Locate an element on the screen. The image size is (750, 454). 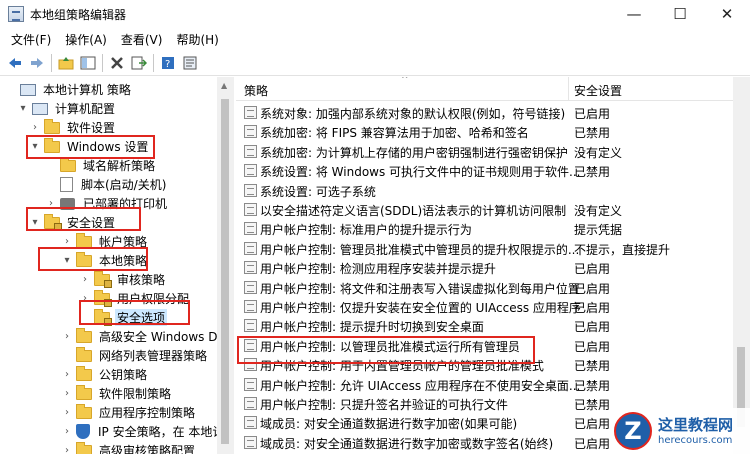
highlight-security-options is located at coordinates (134, 312).